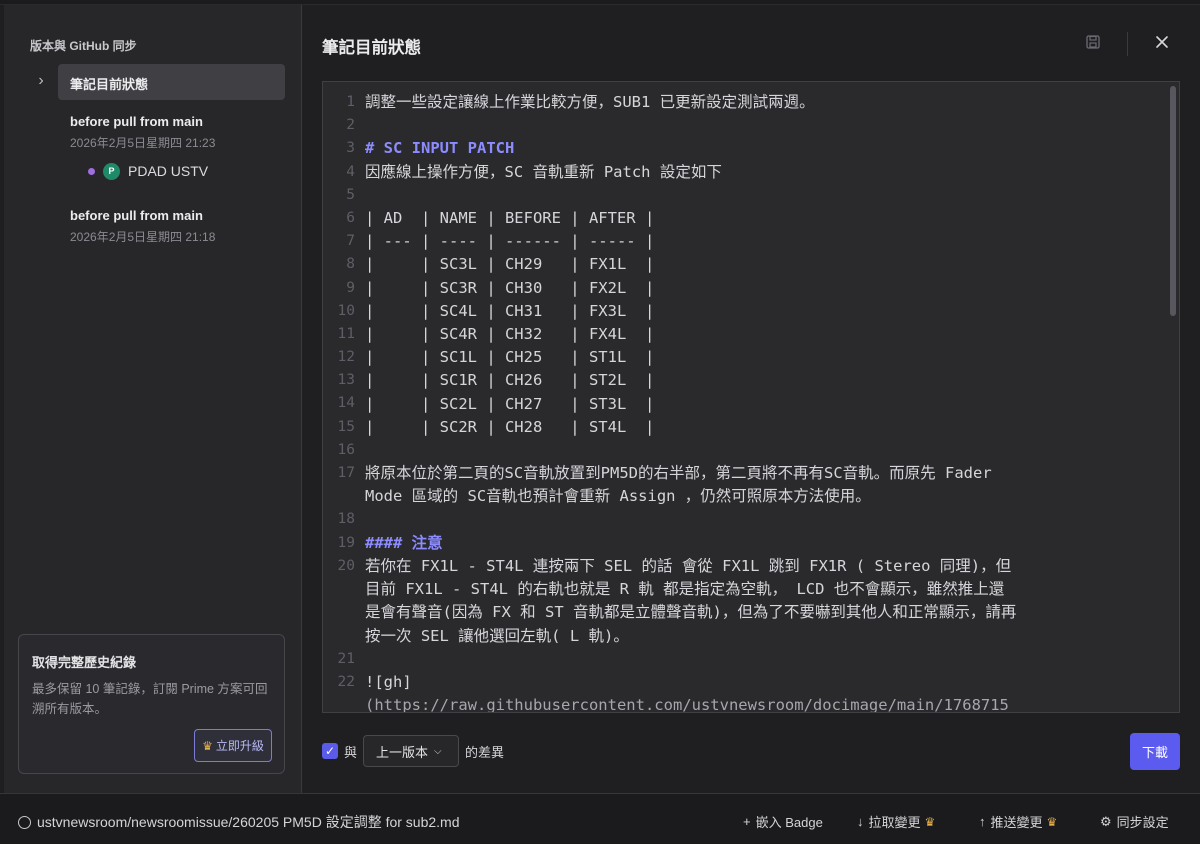 This screenshot has height=844, width=1200. What do you see at coordinates (404, 542) in the screenshot?
I see `markdown-heading-line: #### 注意` at bounding box center [404, 542].